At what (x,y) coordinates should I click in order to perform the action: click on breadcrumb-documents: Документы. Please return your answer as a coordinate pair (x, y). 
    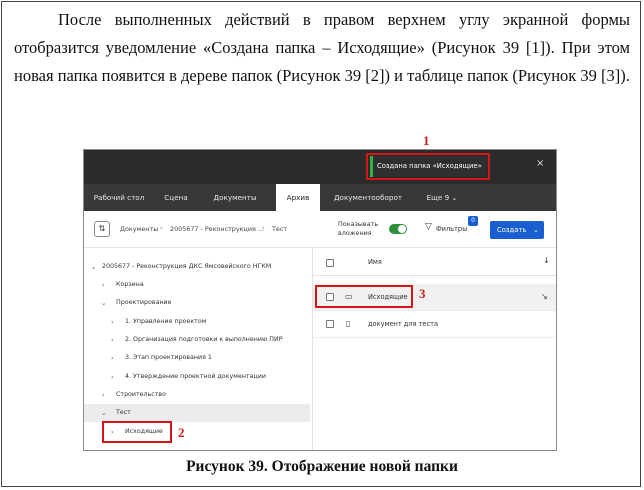
    Looking at the image, I should click on (139, 229).